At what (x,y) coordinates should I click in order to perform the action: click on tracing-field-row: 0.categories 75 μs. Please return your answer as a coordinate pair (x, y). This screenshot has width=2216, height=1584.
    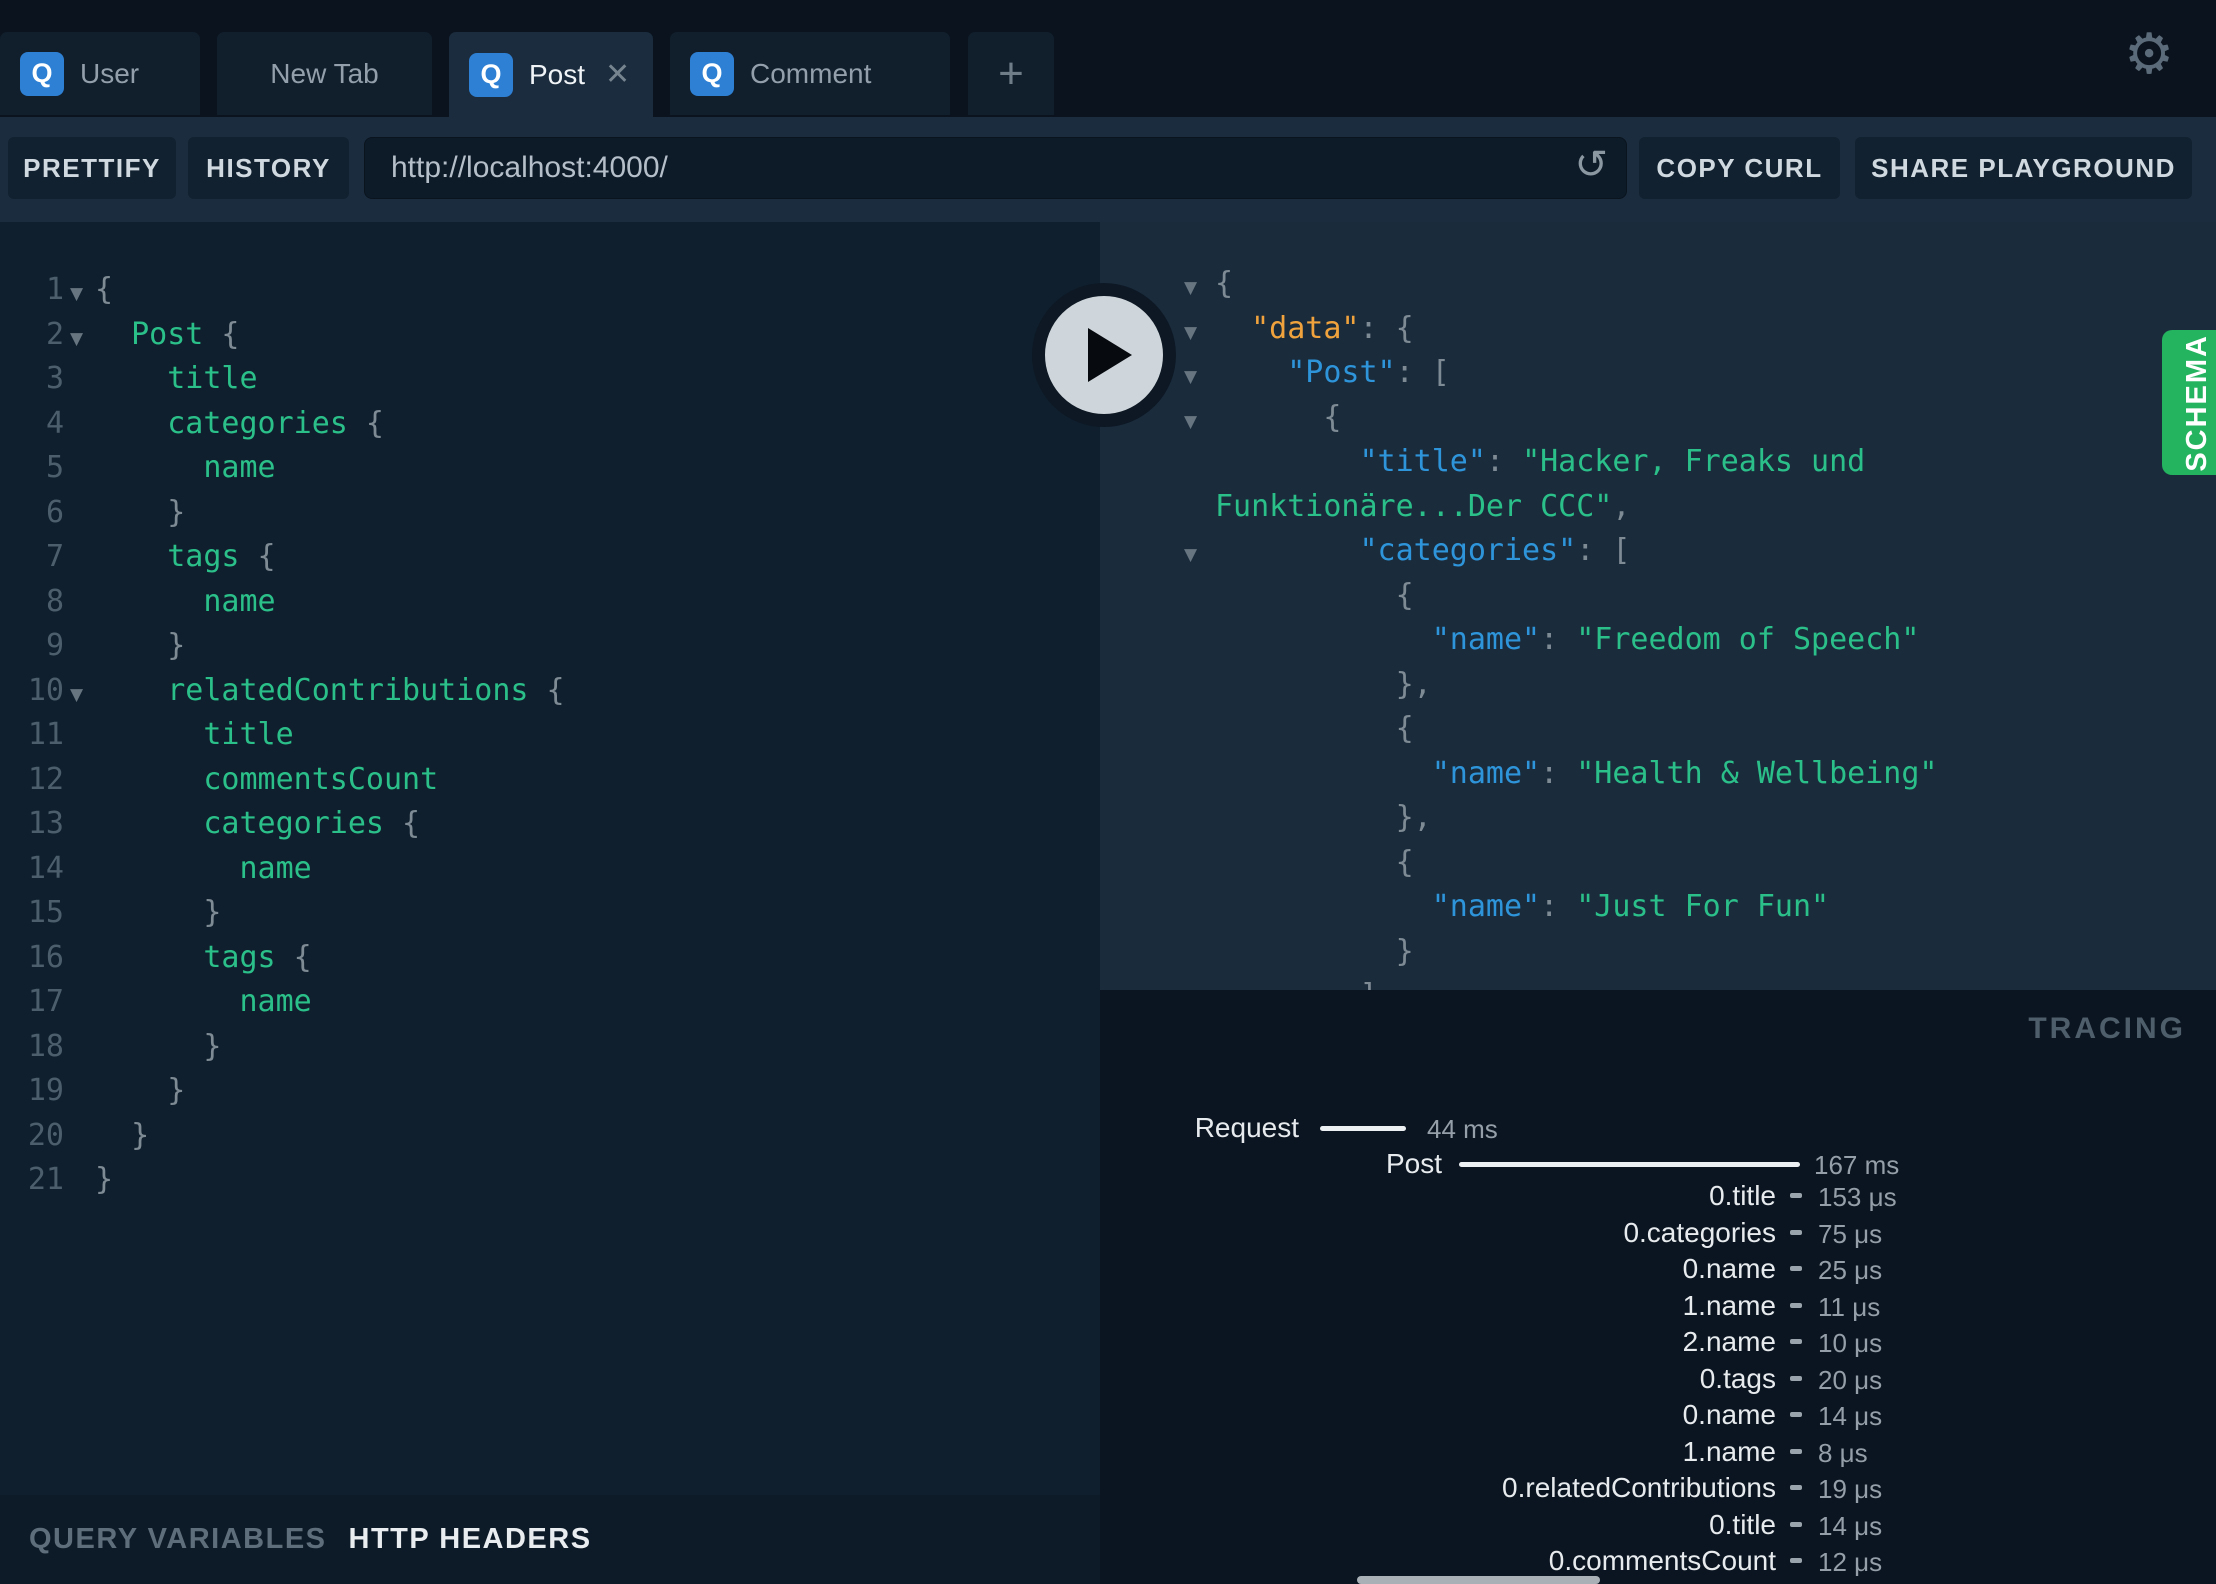
    Looking at the image, I should click on (1658, 1235).